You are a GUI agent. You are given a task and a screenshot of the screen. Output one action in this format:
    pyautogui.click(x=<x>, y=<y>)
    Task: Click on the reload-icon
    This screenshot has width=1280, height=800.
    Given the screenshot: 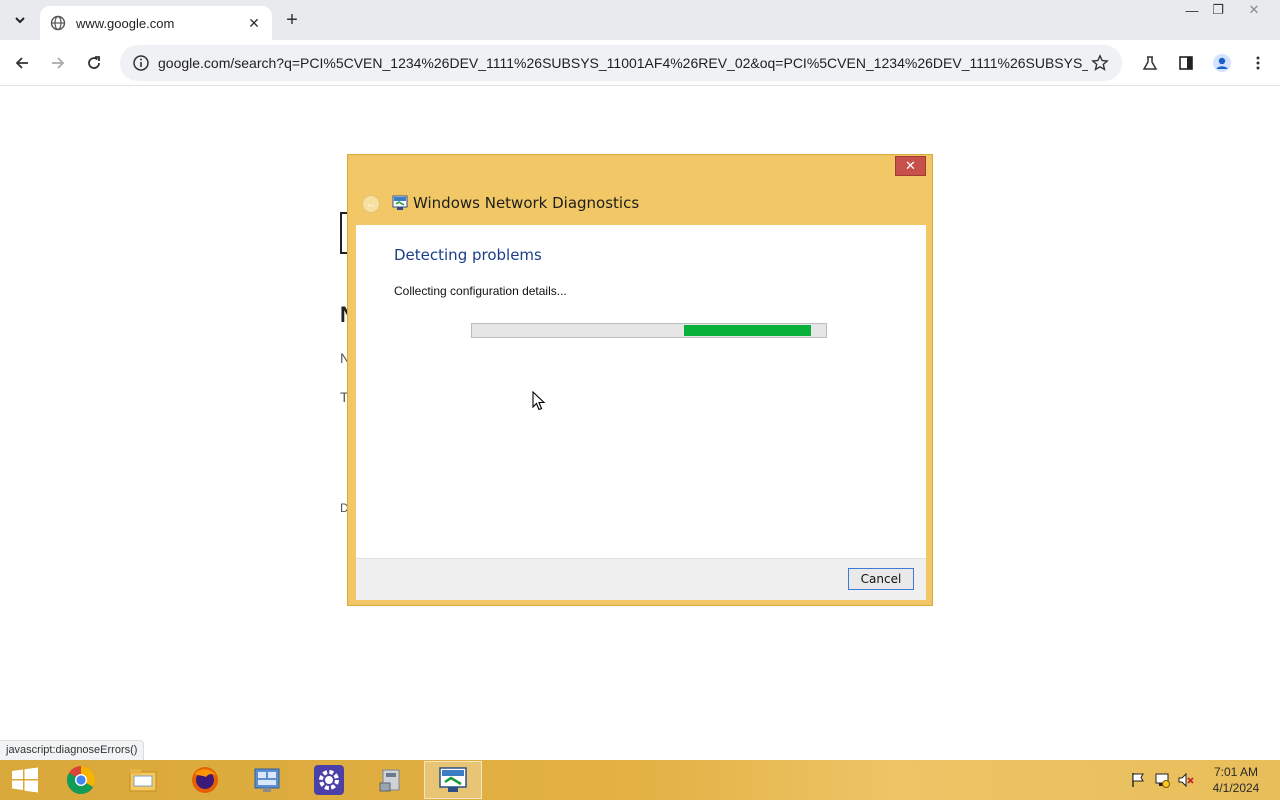 What is the action you would take?
    pyautogui.click(x=94, y=62)
    